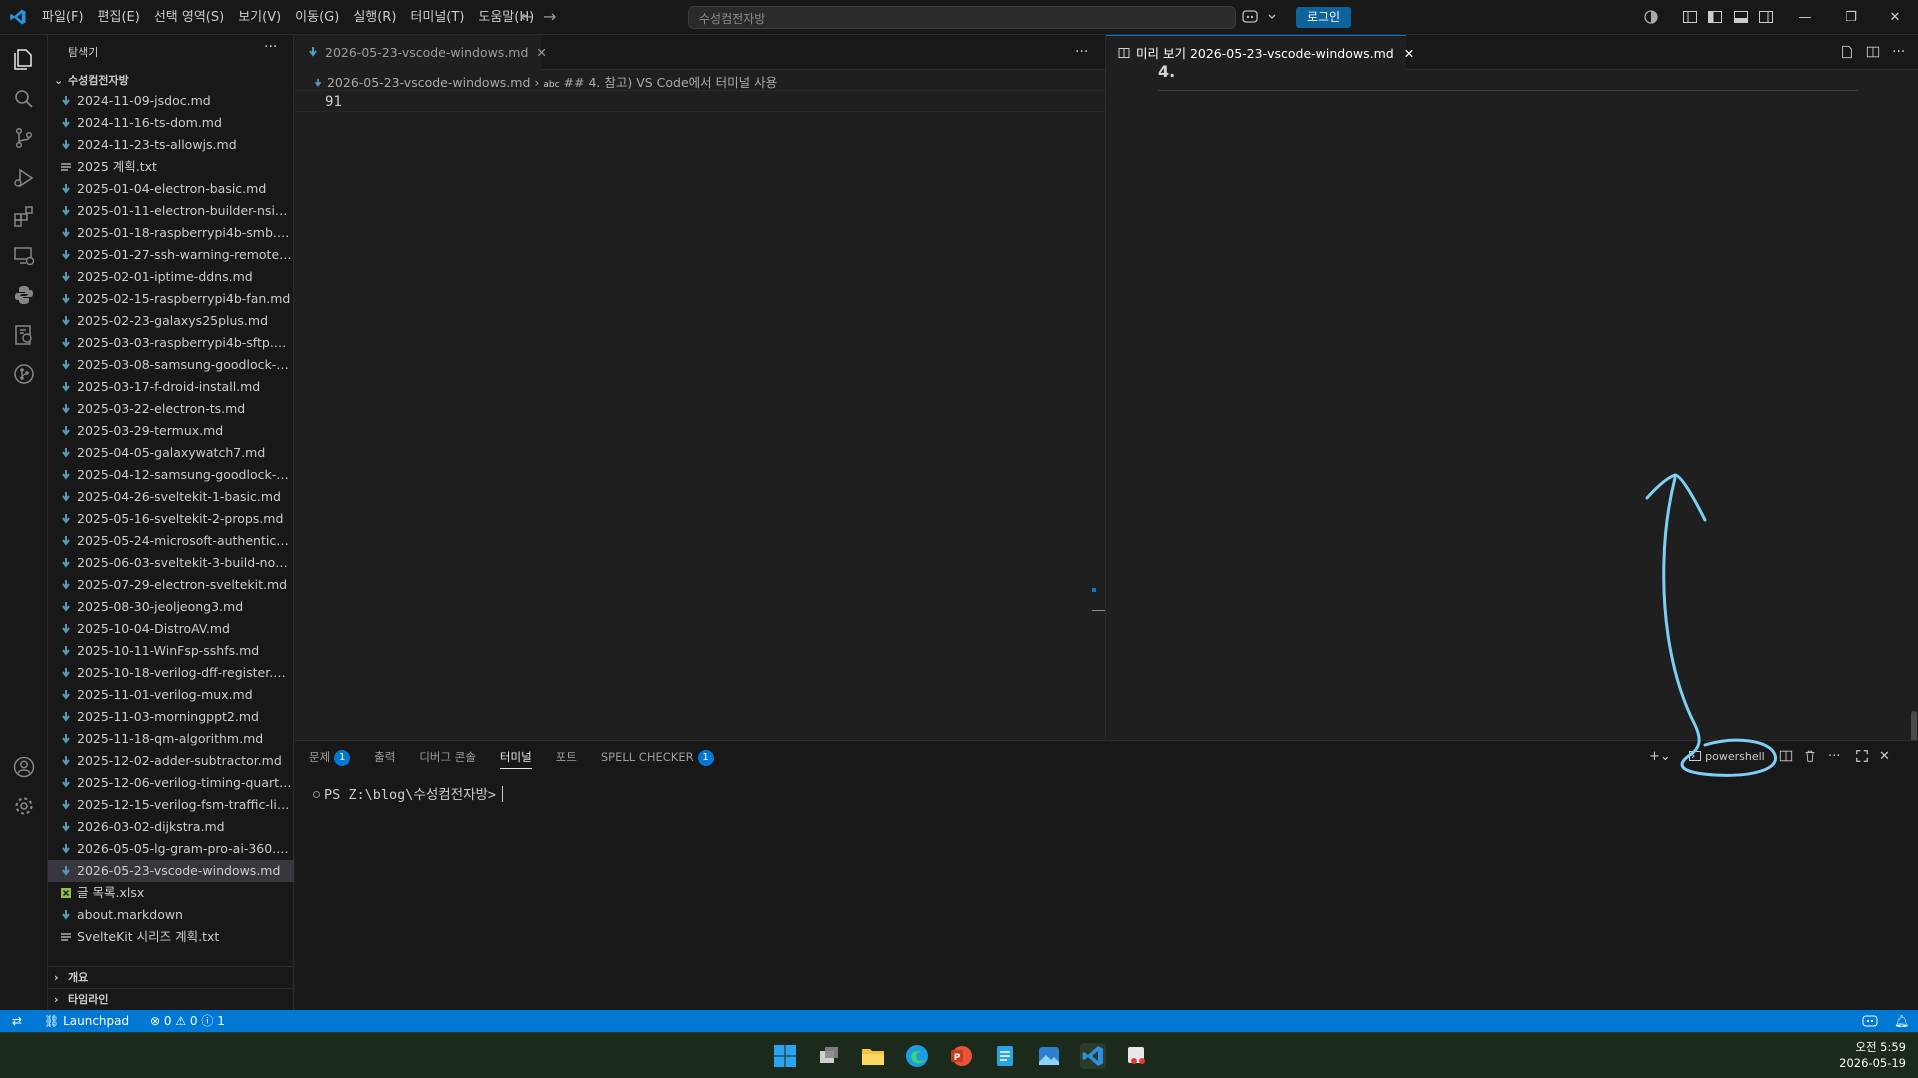 Image resolution: width=1918 pixels, height=1078 pixels. What do you see at coordinates (657, 757) in the screenshot?
I see `panel-tab: SPELL CHECKER 1` at bounding box center [657, 757].